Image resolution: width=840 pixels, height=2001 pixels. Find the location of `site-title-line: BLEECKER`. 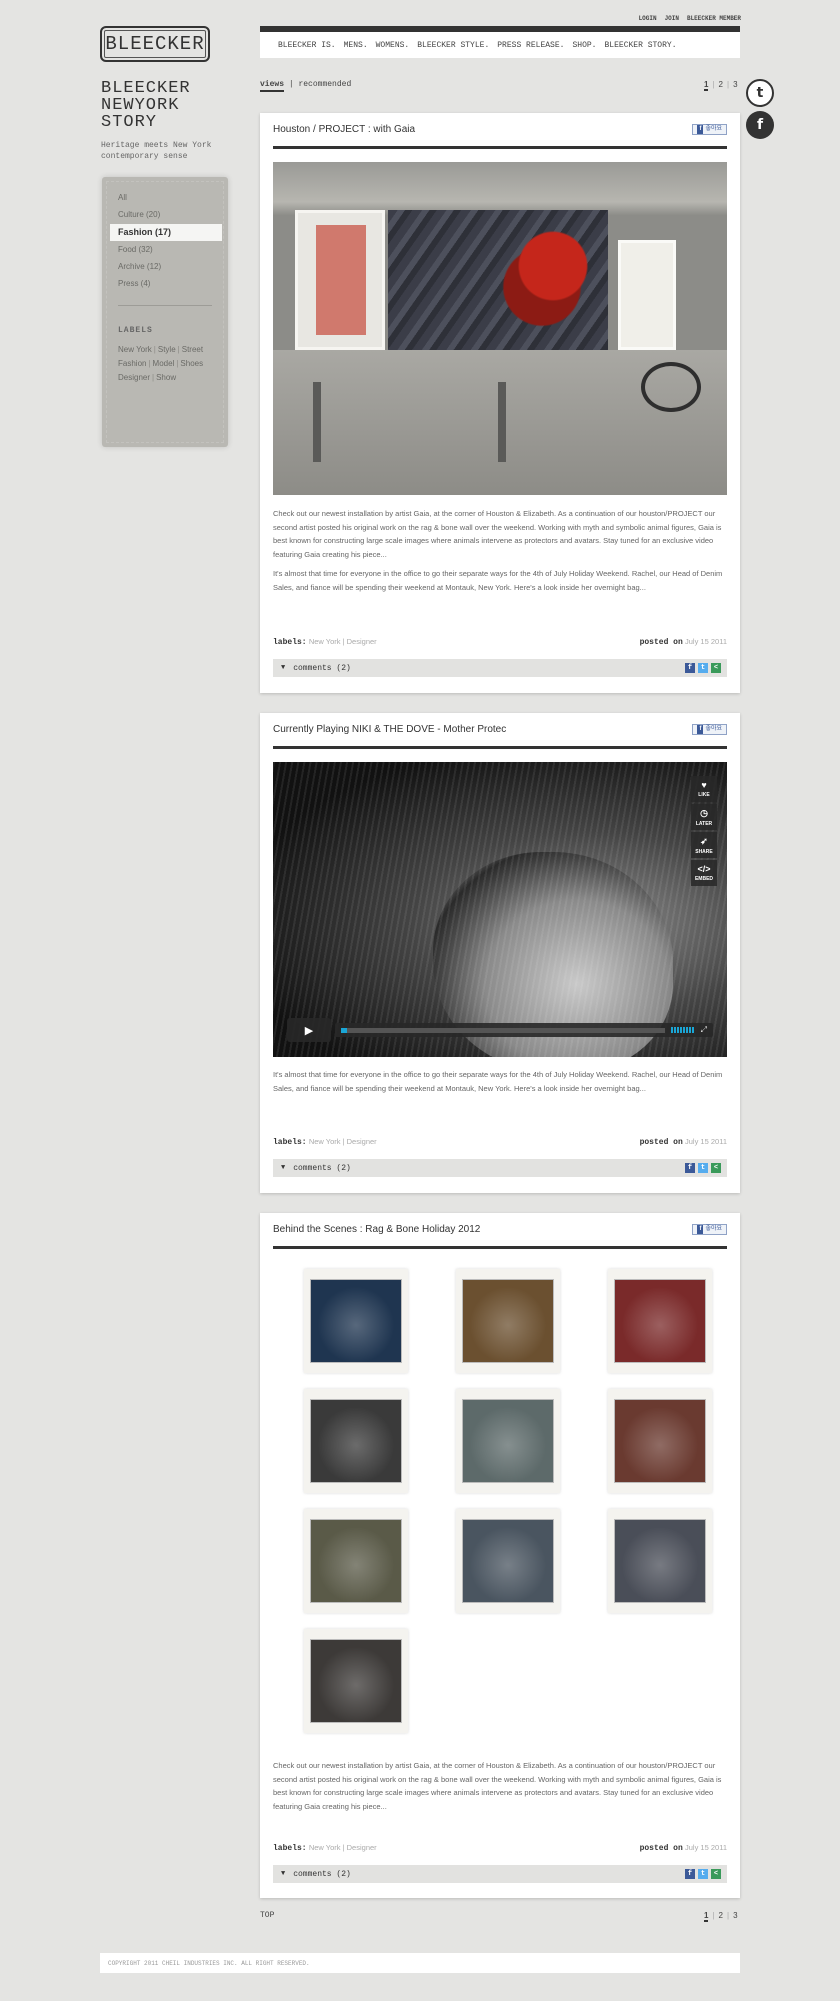

site-title-line: BLEECKER is located at coordinates (146, 88).